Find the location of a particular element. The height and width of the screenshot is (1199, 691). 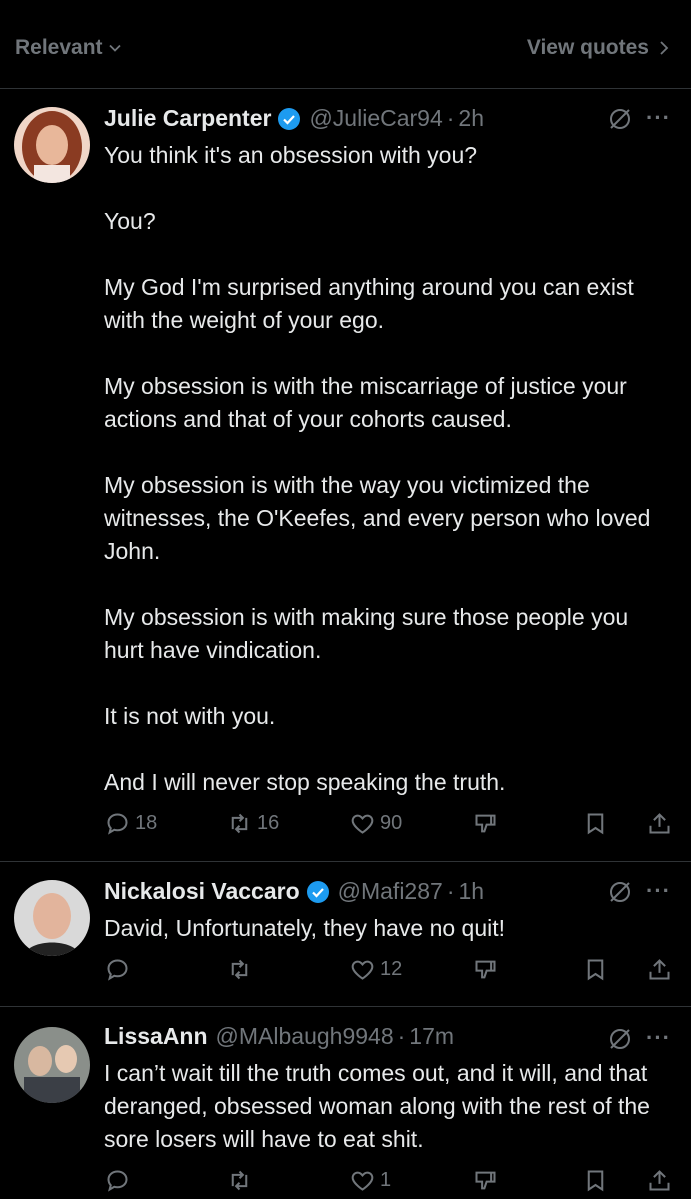

chevron-down-icon is located at coordinates (114, 48).